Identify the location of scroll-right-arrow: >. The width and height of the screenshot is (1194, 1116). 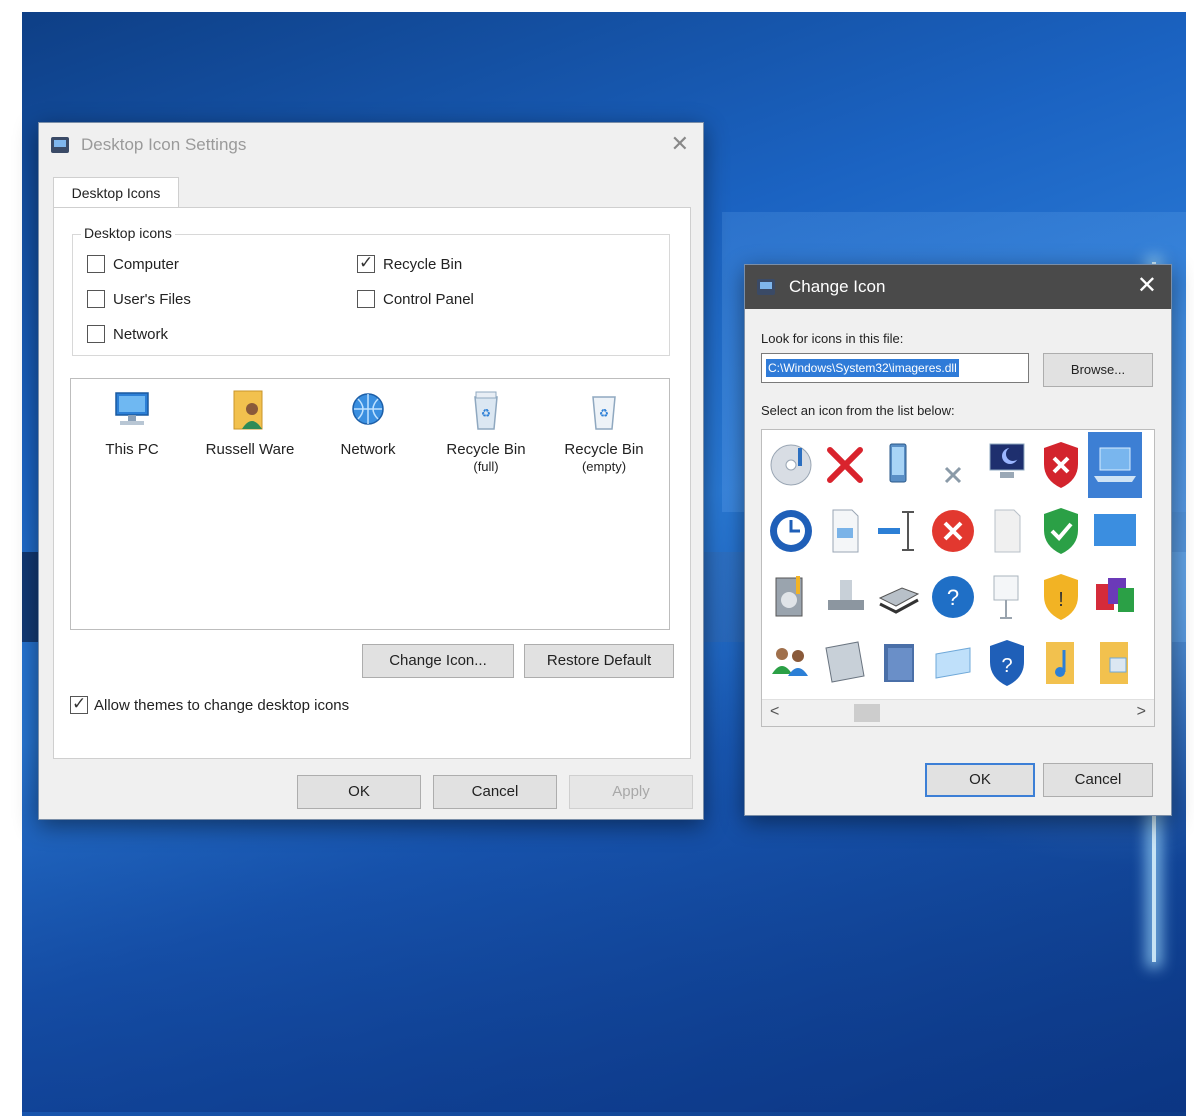
(1141, 712).